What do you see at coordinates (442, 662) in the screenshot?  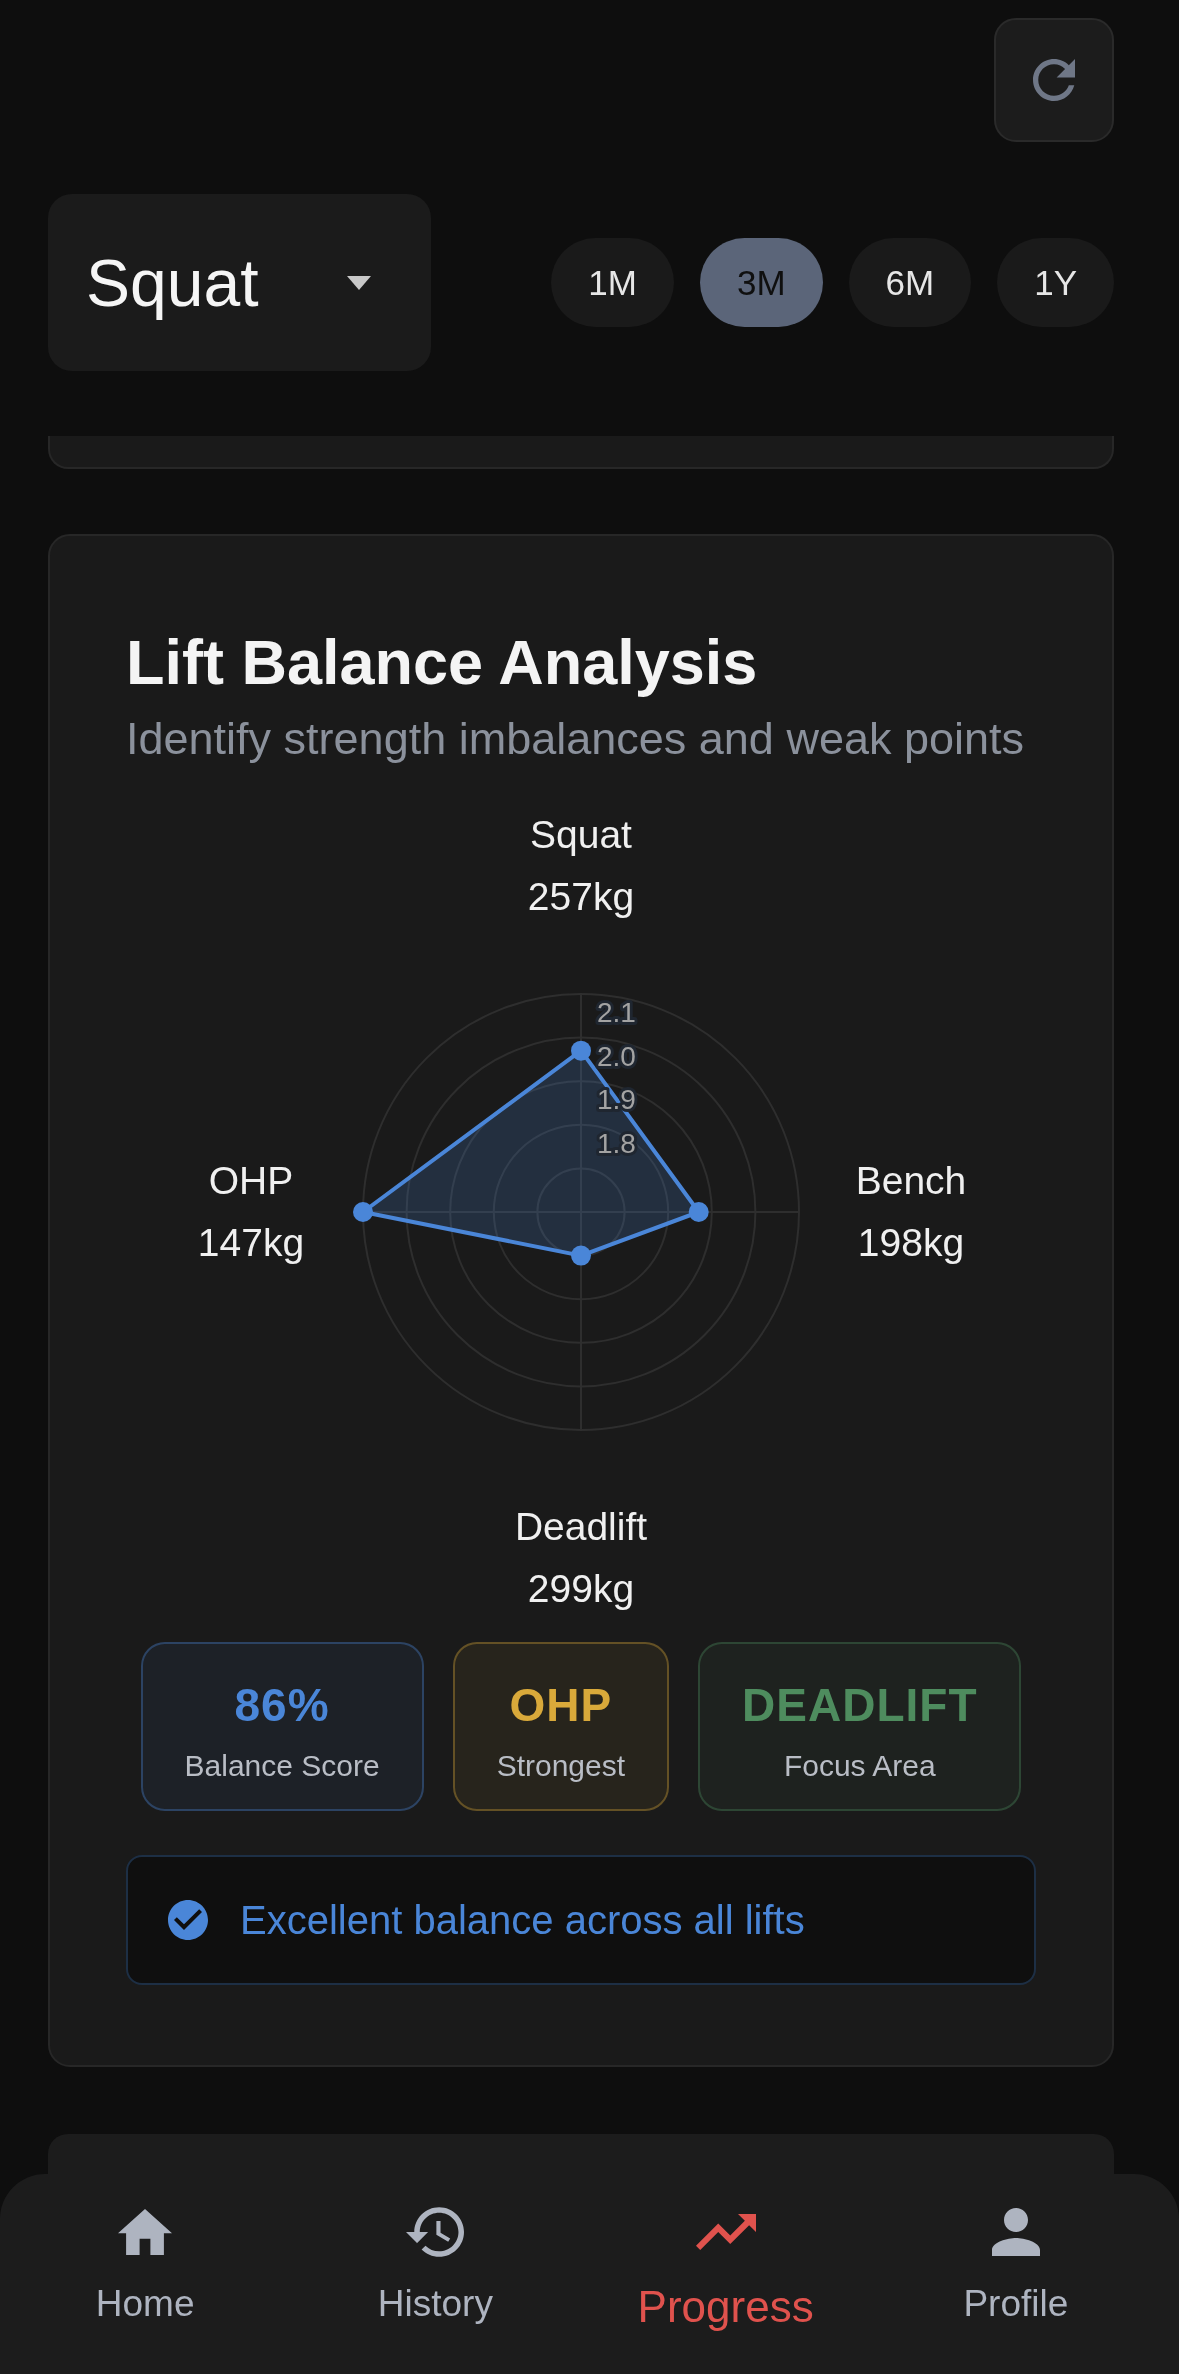 I see `card-title: Lift Balance Analysis` at bounding box center [442, 662].